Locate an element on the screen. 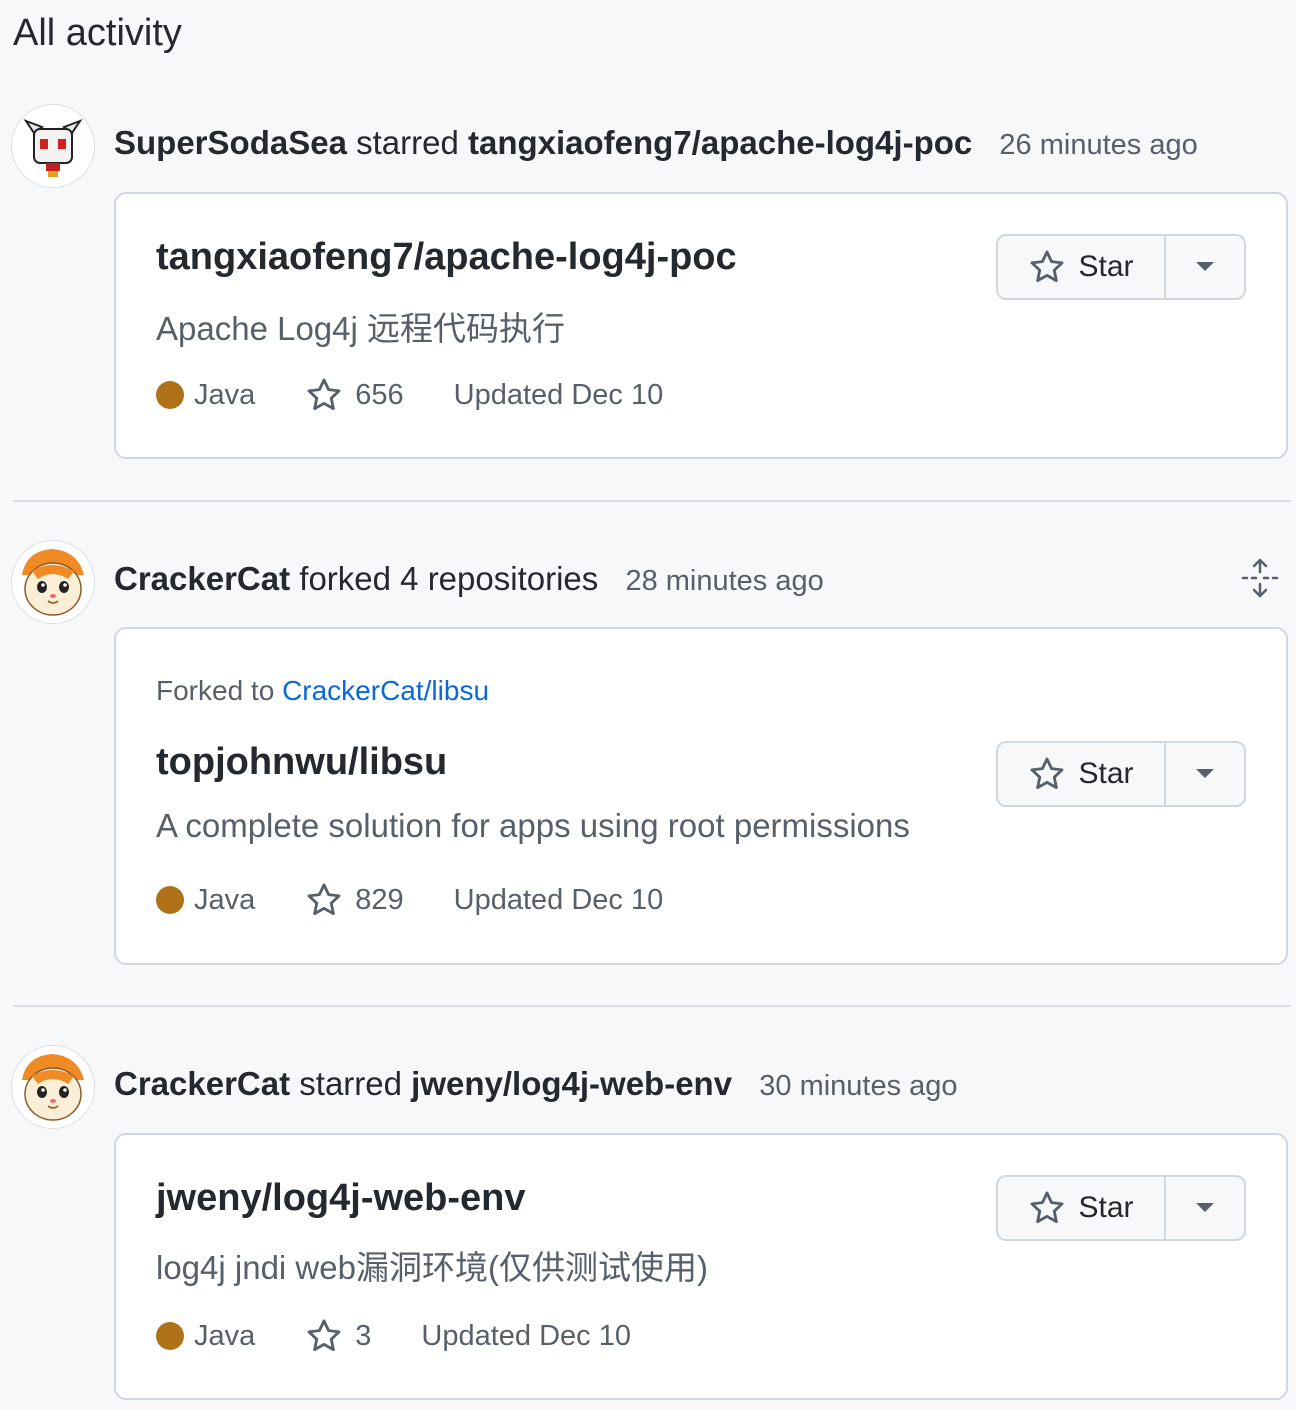 Image resolution: width=1296 pixels, height=1409 pixels. stargazers-link: 3 is located at coordinates (338, 1336).